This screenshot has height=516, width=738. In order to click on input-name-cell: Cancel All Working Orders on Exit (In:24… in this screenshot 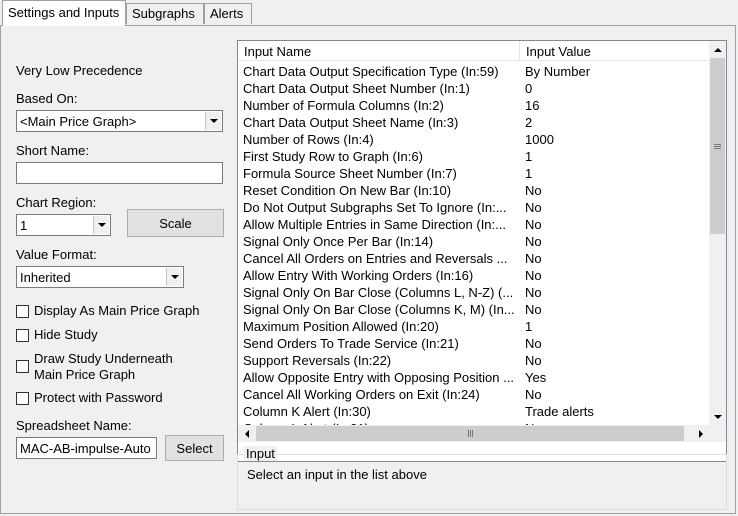, I will do `click(381, 394)`.